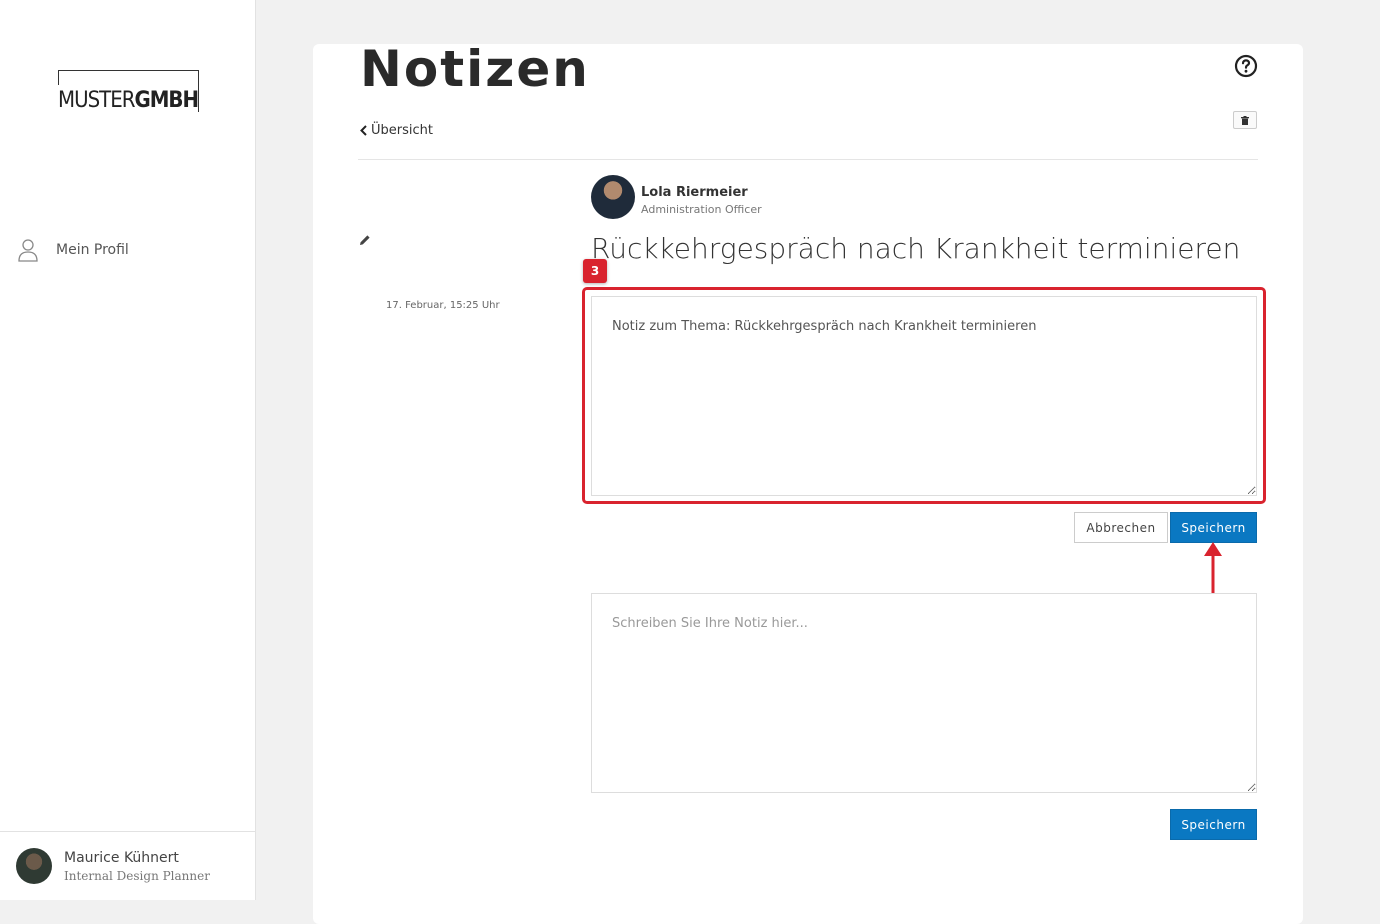 The image size is (1380, 924). Describe the element at coordinates (443, 305) in the screenshot. I see `note-date: 17. Februar, 15:25 Uhr` at that location.